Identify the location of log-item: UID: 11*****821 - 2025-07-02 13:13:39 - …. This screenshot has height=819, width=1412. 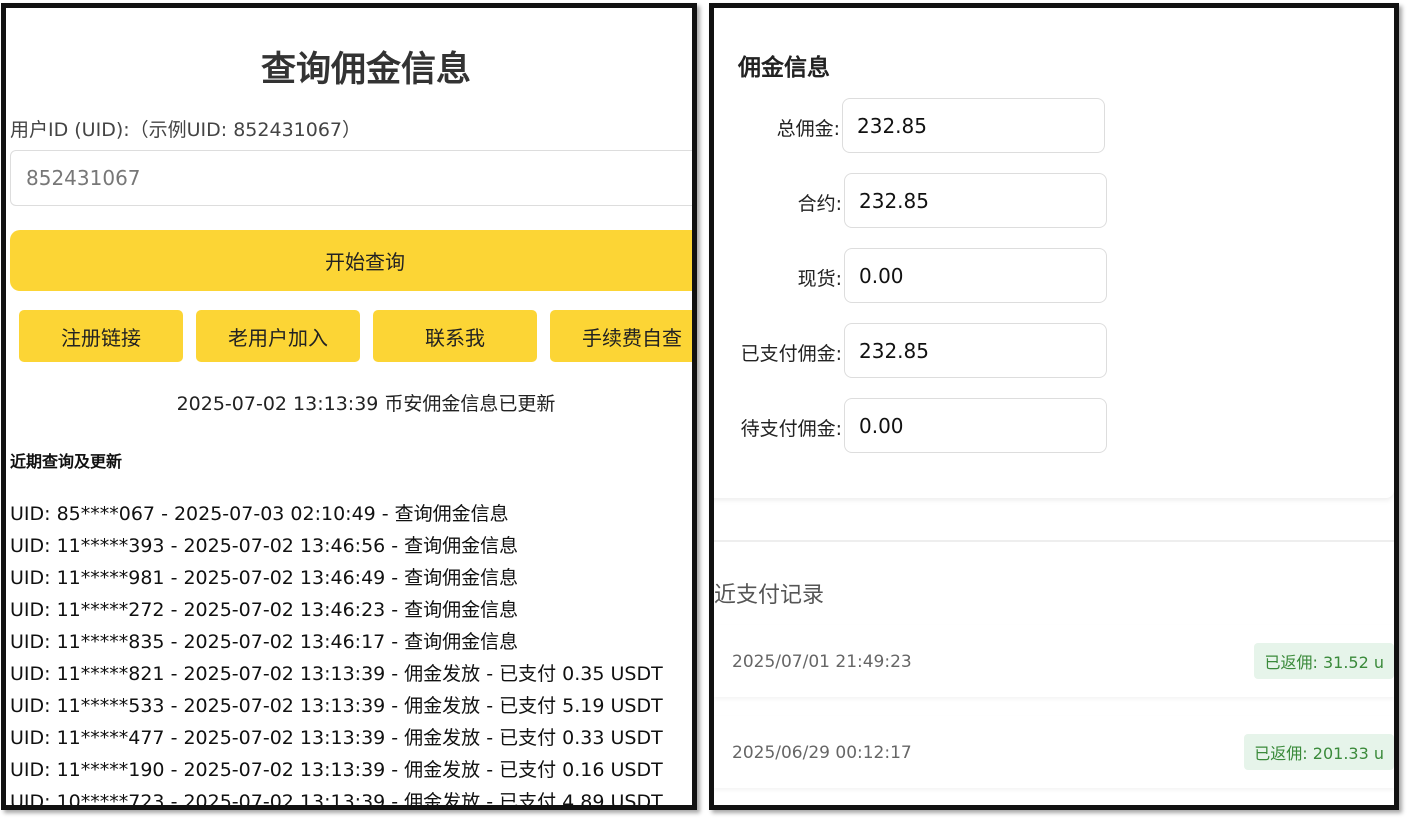
(336, 674).